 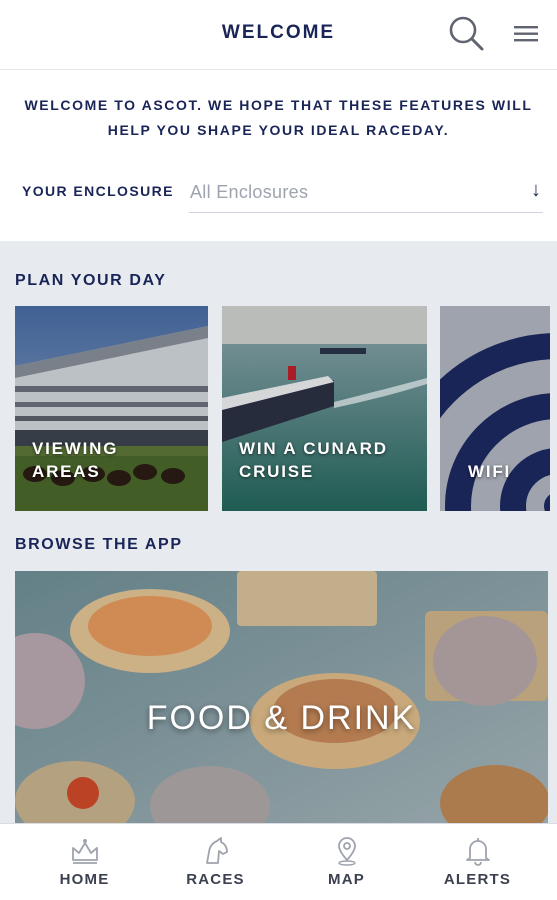 What do you see at coordinates (84, 879) in the screenshot?
I see `nav-label: HOME` at bounding box center [84, 879].